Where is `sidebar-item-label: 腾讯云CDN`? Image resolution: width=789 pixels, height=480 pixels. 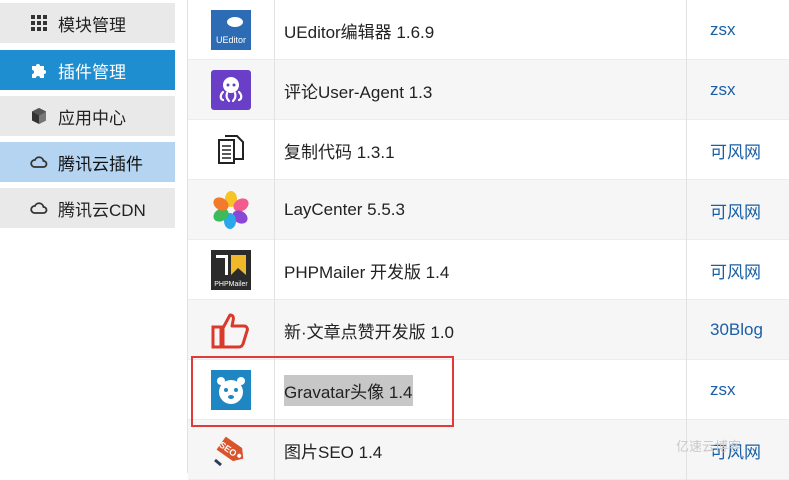
sidebar-item-label: 腾讯云CDN is located at coordinates (102, 210).